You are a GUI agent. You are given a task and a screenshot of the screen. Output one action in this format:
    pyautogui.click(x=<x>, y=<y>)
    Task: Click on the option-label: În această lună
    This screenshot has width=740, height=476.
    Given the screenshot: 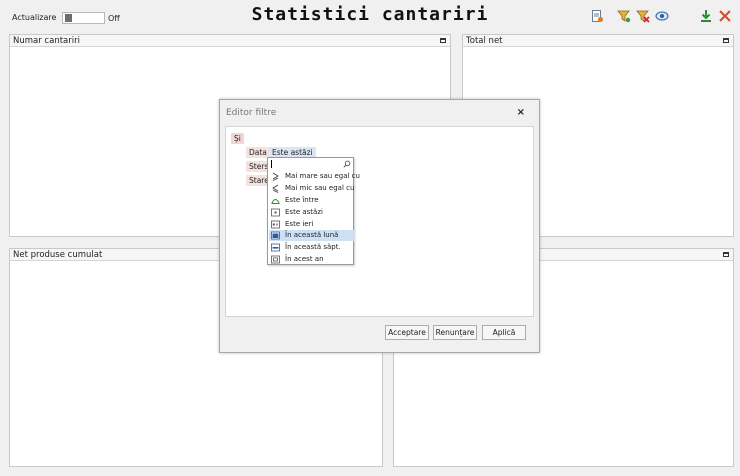 What is the action you would take?
    pyautogui.click(x=312, y=235)
    